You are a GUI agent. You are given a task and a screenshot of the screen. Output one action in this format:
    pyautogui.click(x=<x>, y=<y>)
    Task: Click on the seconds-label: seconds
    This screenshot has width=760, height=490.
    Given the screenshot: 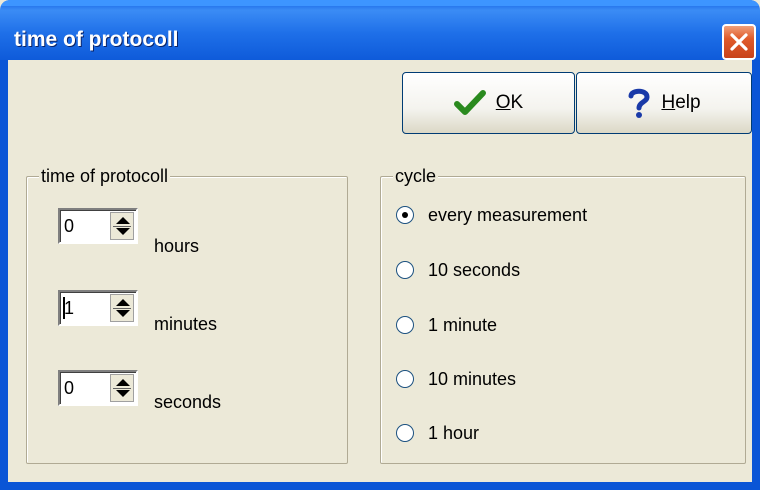 What is the action you would take?
    pyautogui.click(x=188, y=402)
    